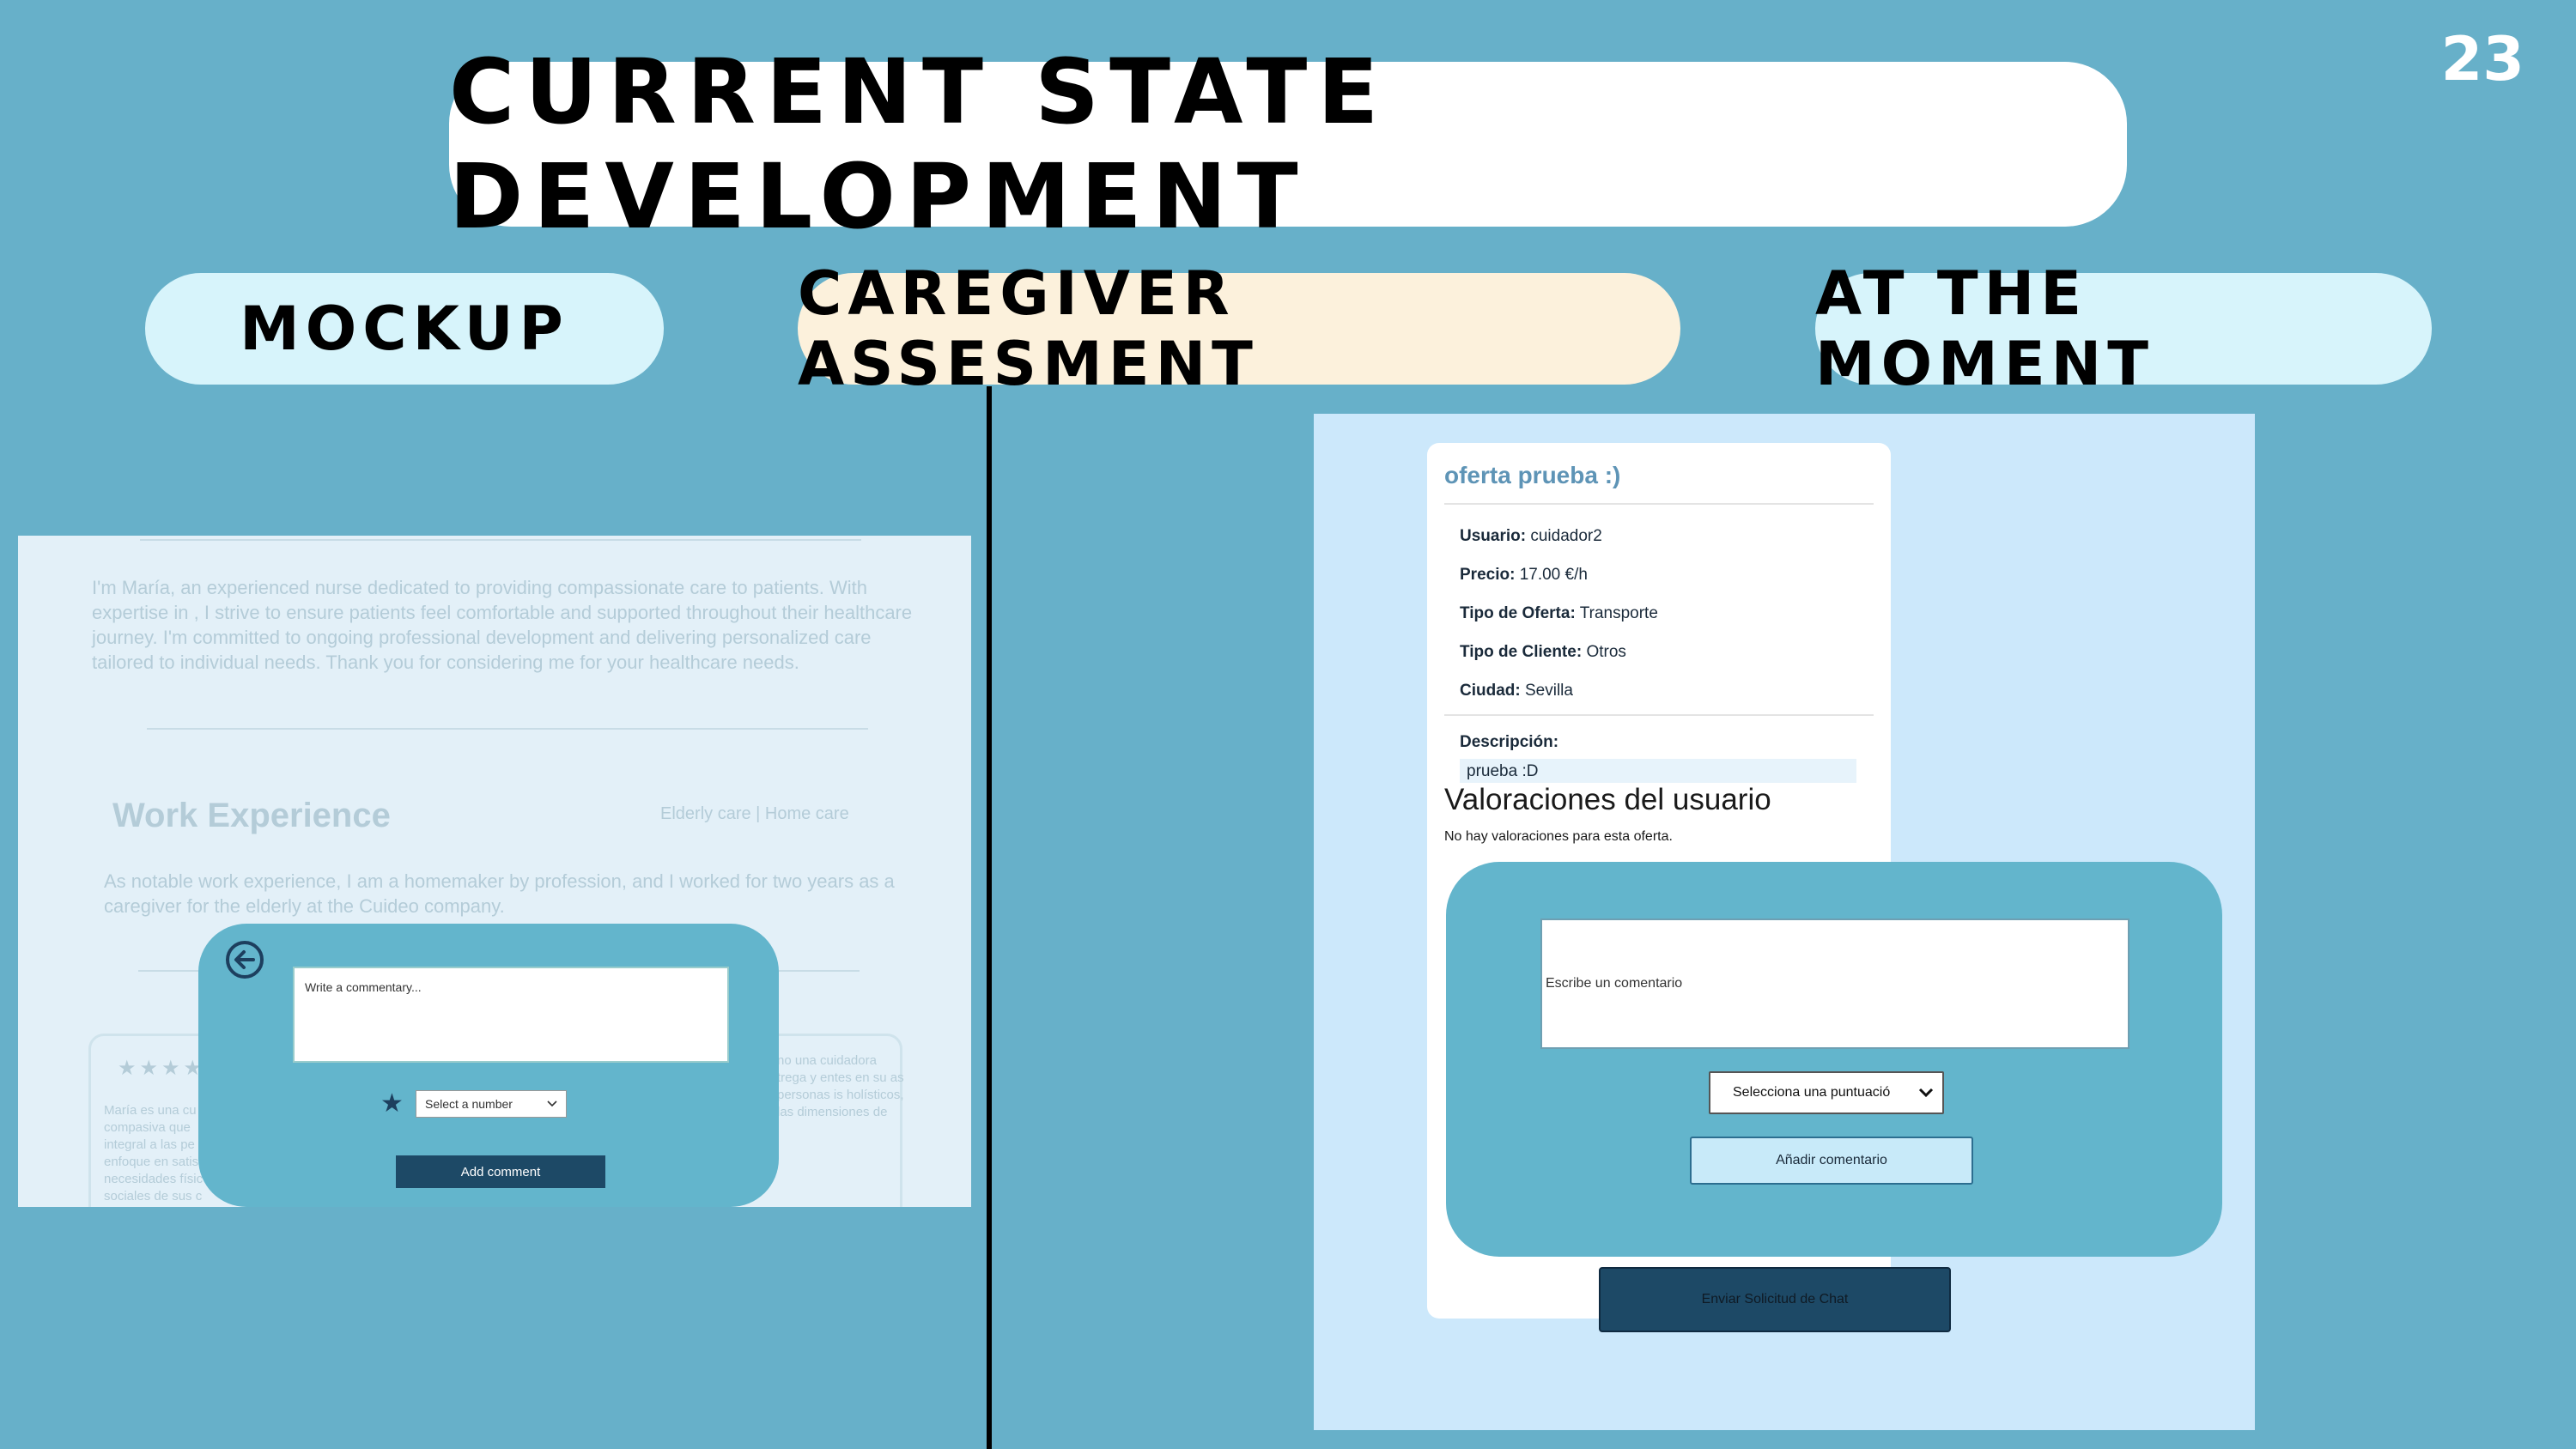  I want to click on at-the-moment-label: AT THE MOMENT, so click(2123, 328).